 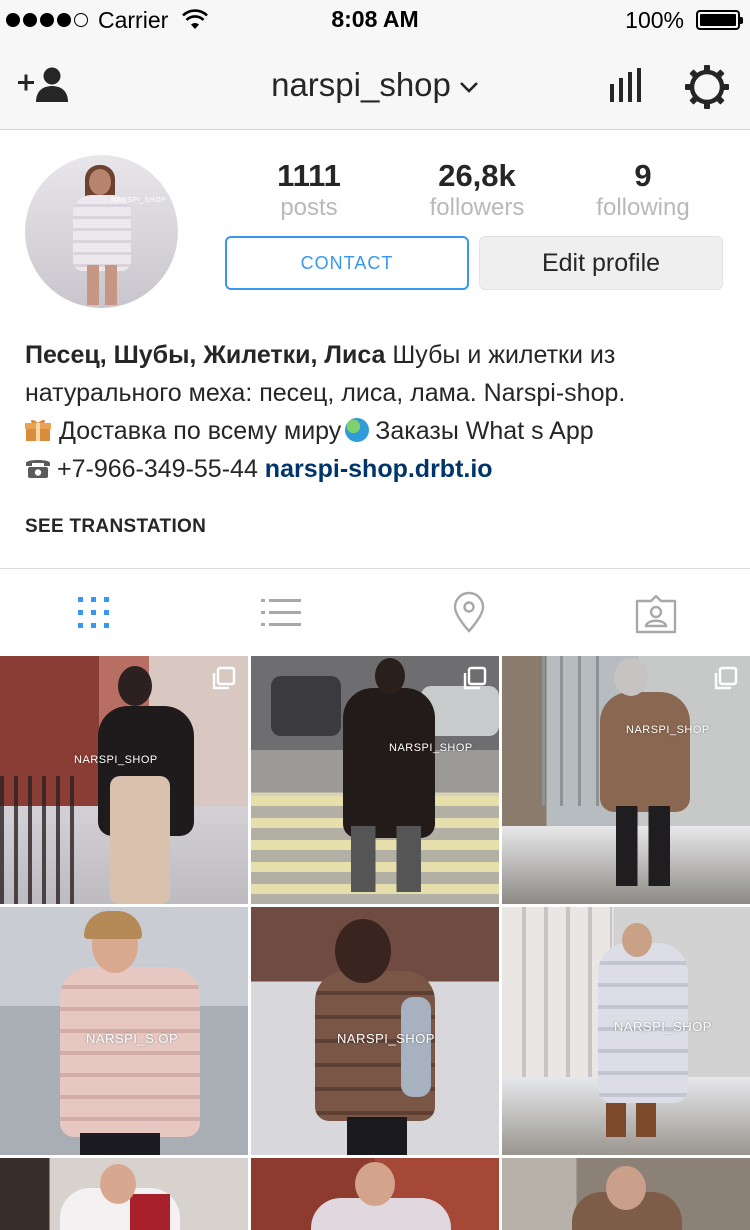 What do you see at coordinates (205, 355) in the screenshot?
I see `bio-name: Песец, Шубы, Жилетки, Лиса` at bounding box center [205, 355].